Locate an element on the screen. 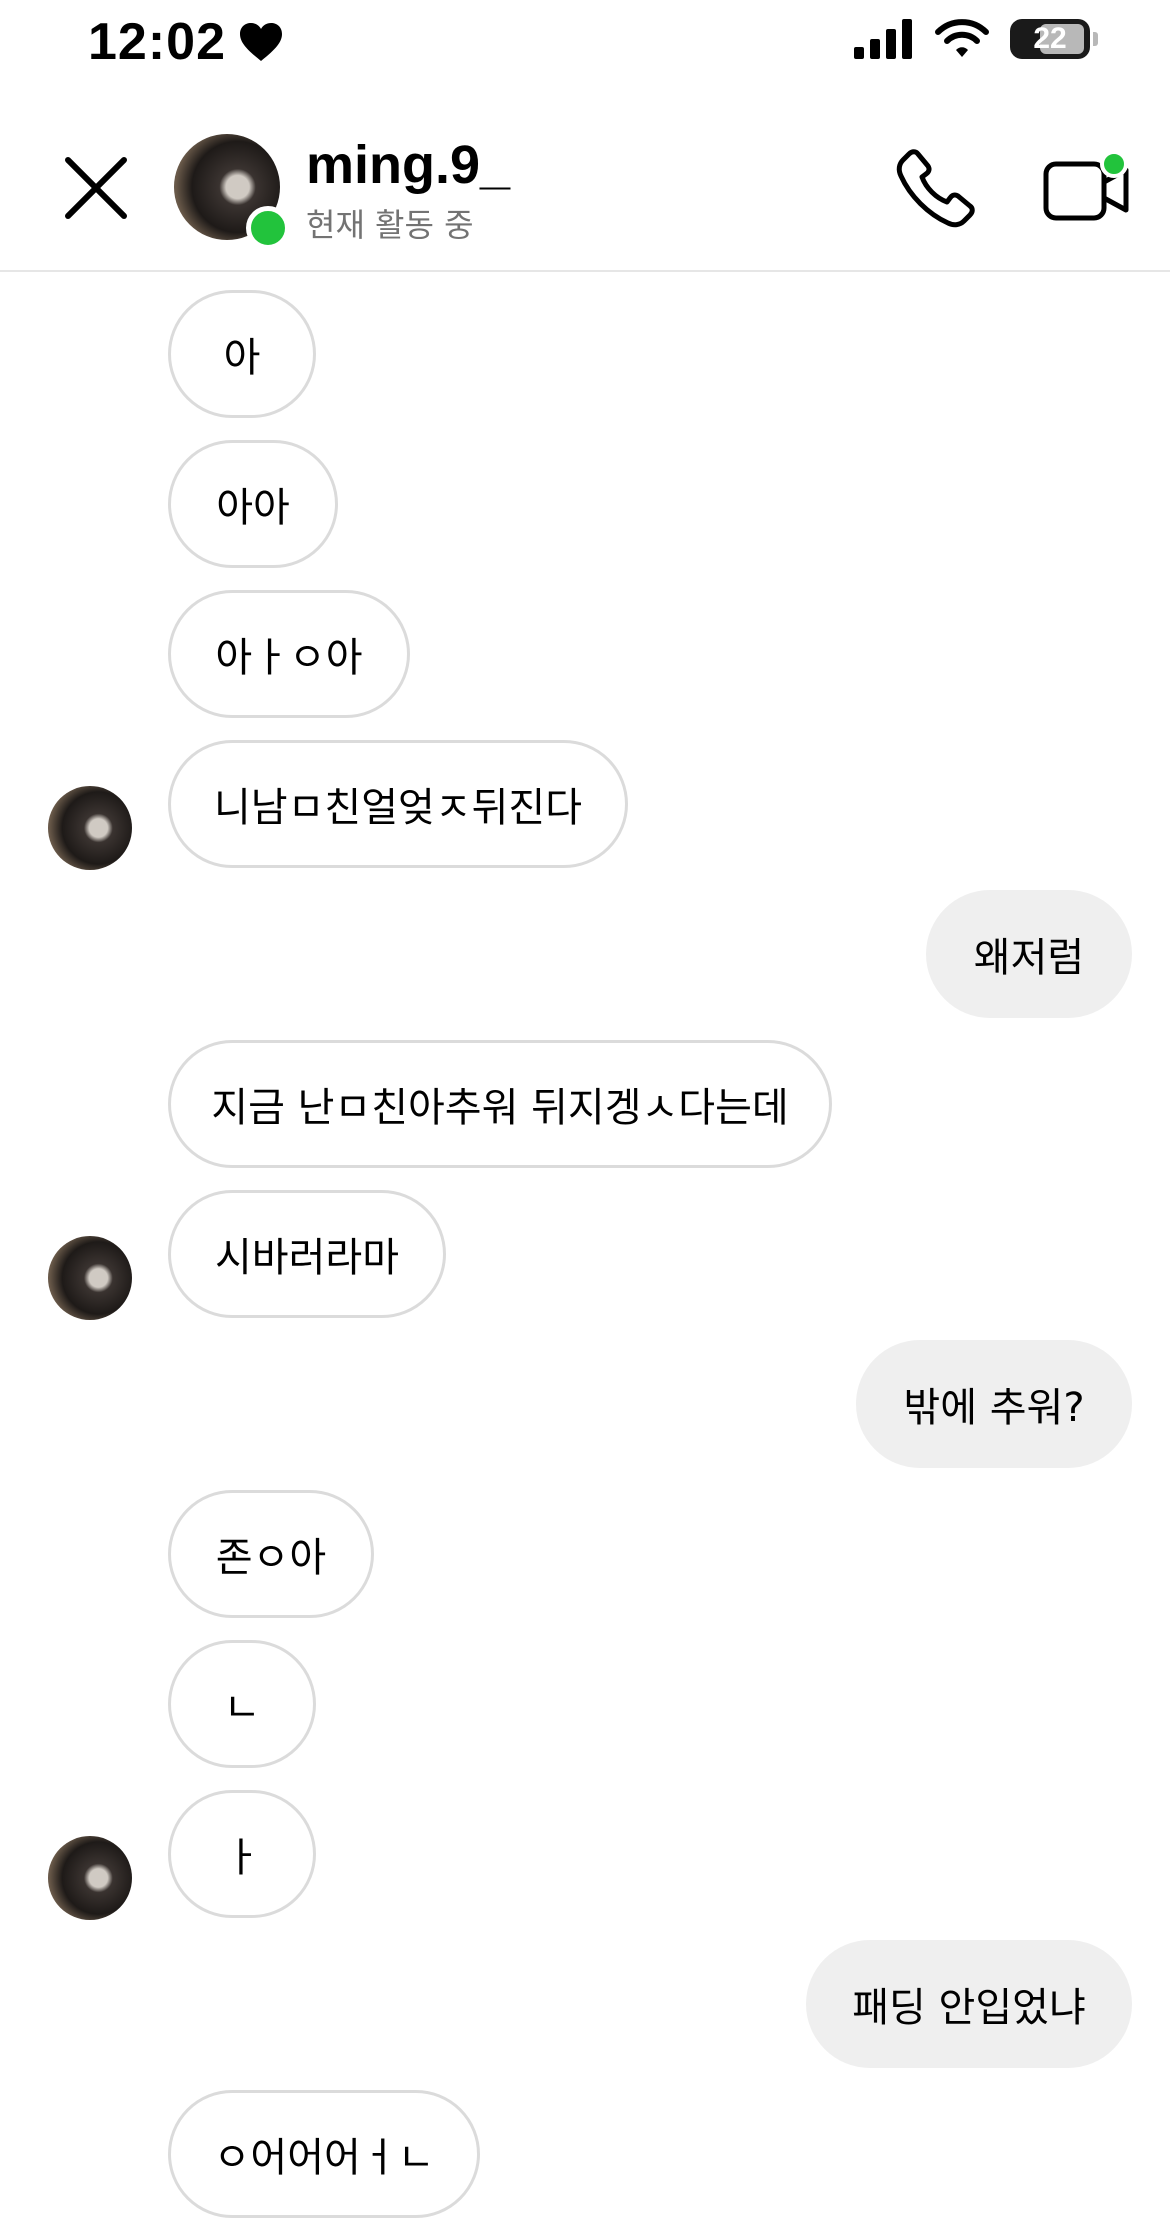  message-text: 아 is located at coordinates (242, 358).